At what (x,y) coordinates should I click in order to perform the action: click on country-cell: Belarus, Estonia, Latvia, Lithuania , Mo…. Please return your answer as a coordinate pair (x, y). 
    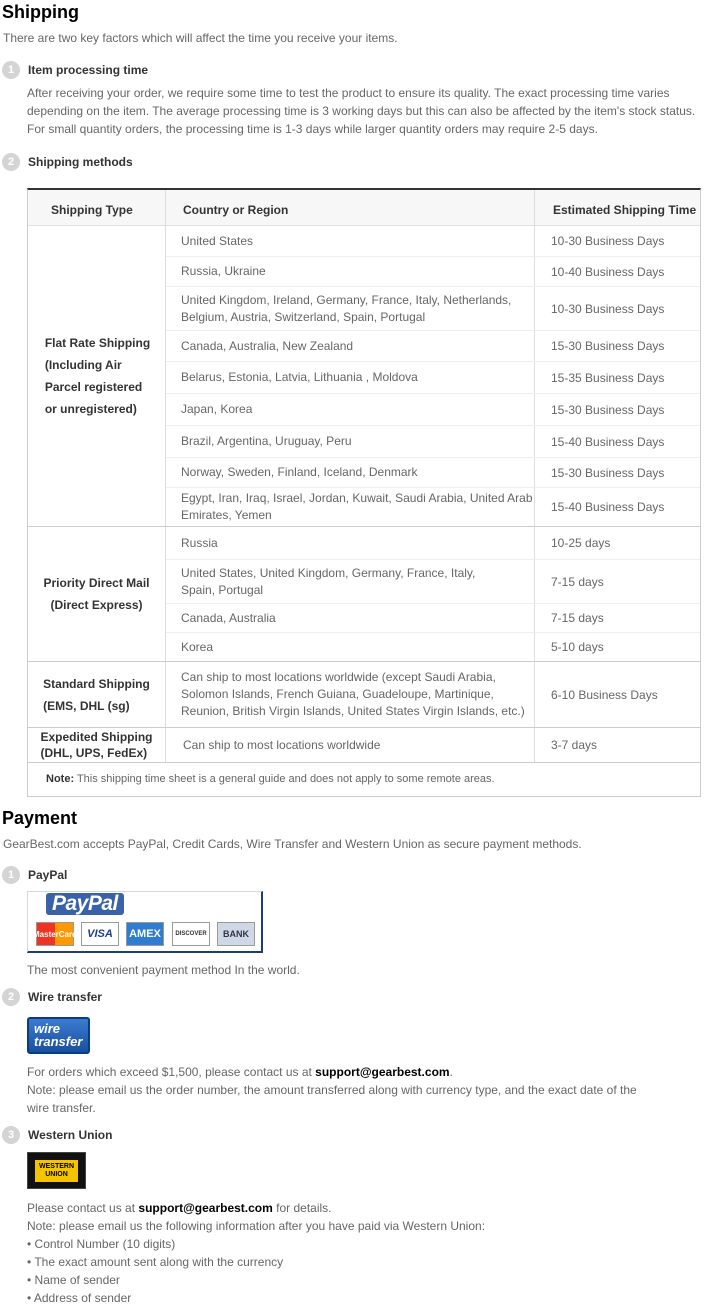
    Looking at the image, I should click on (299, 377).